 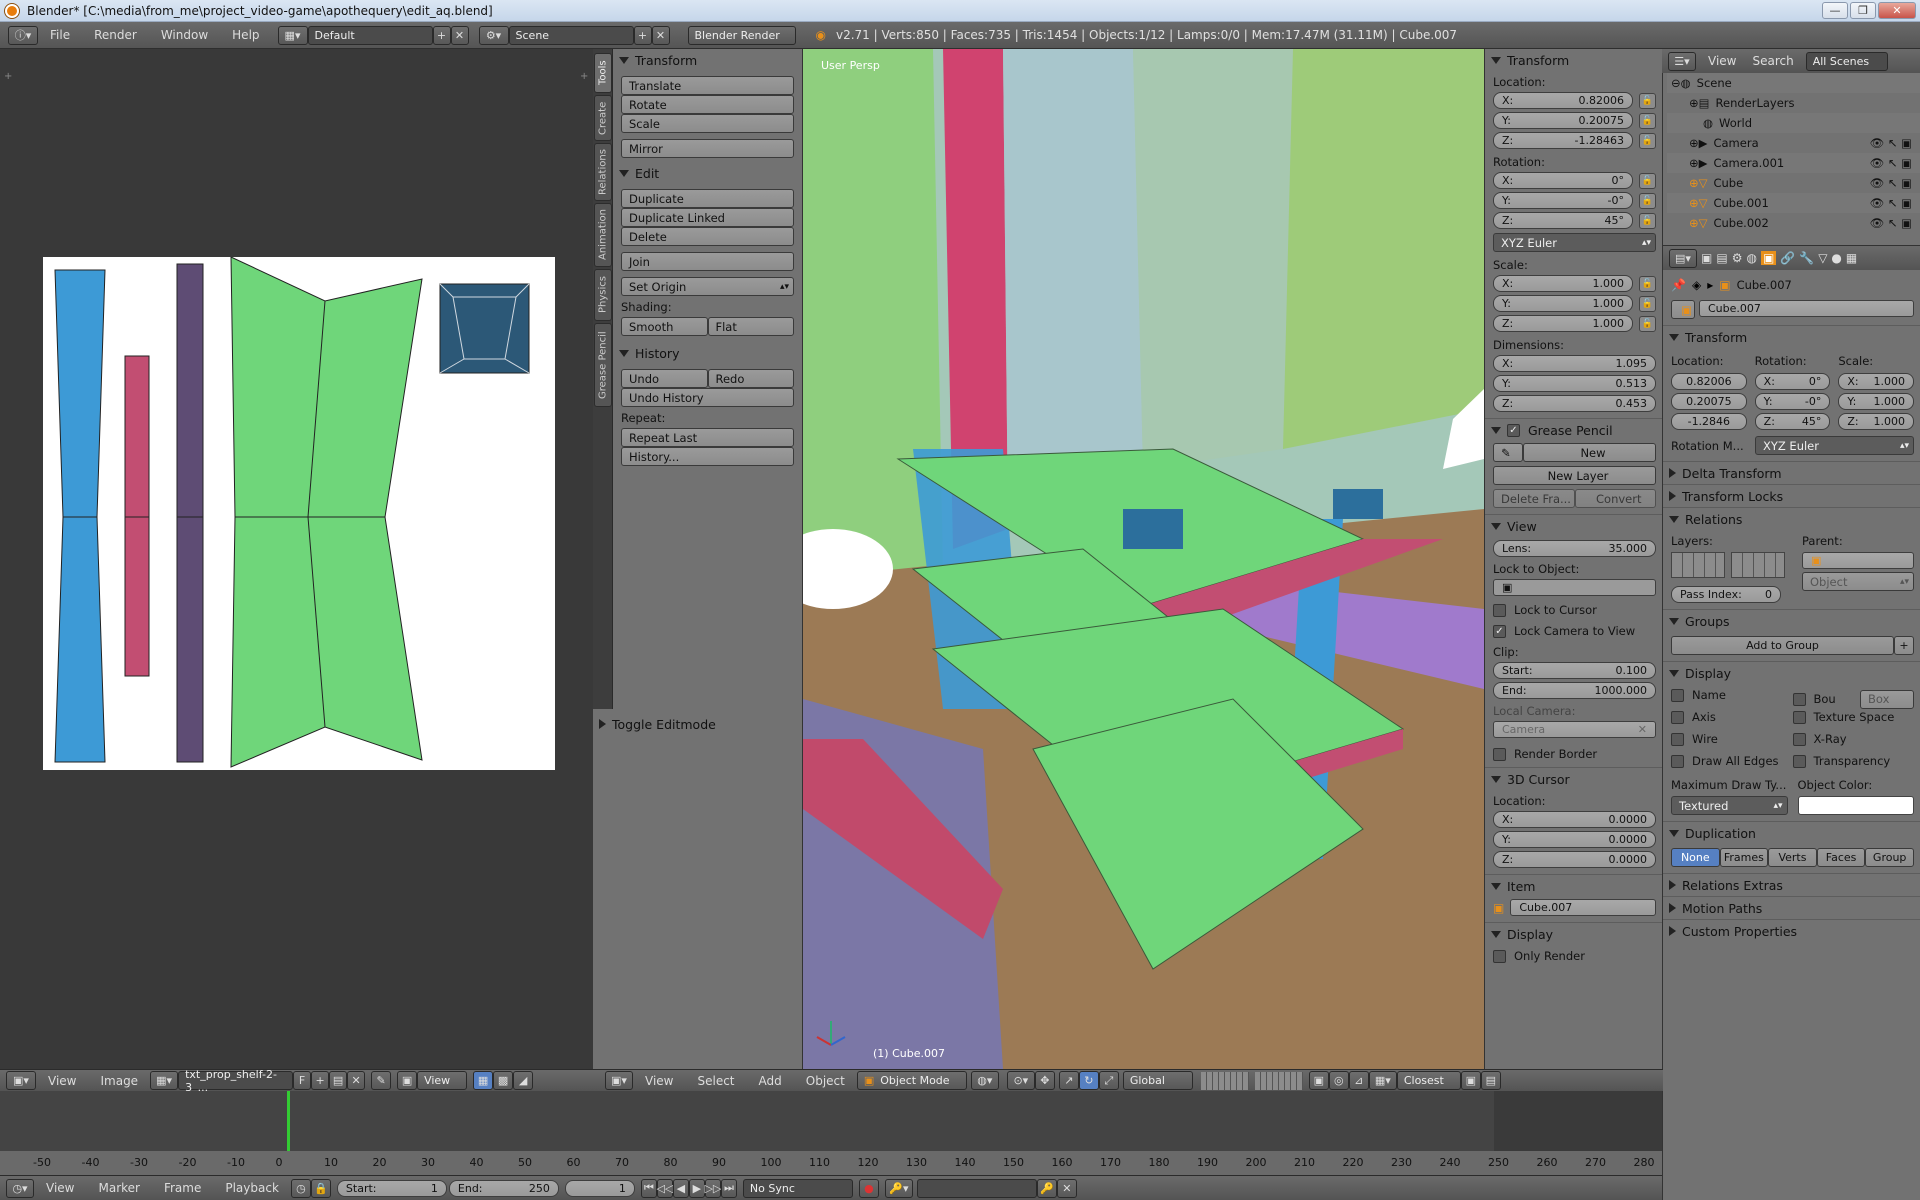 I want to click on undo-history-button: Undo History, so click(x=707, y=397).